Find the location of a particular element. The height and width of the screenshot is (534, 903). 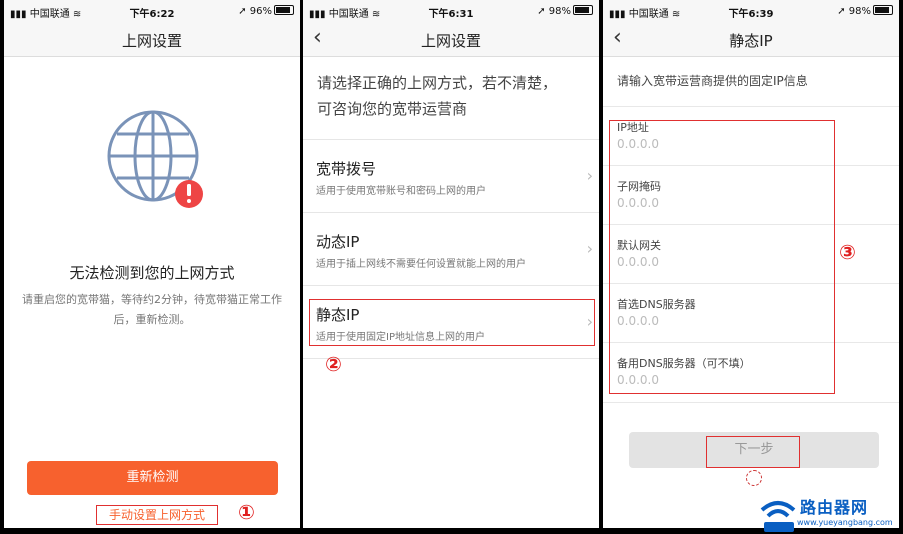

globe-icon is located at coordinates (155, 159).